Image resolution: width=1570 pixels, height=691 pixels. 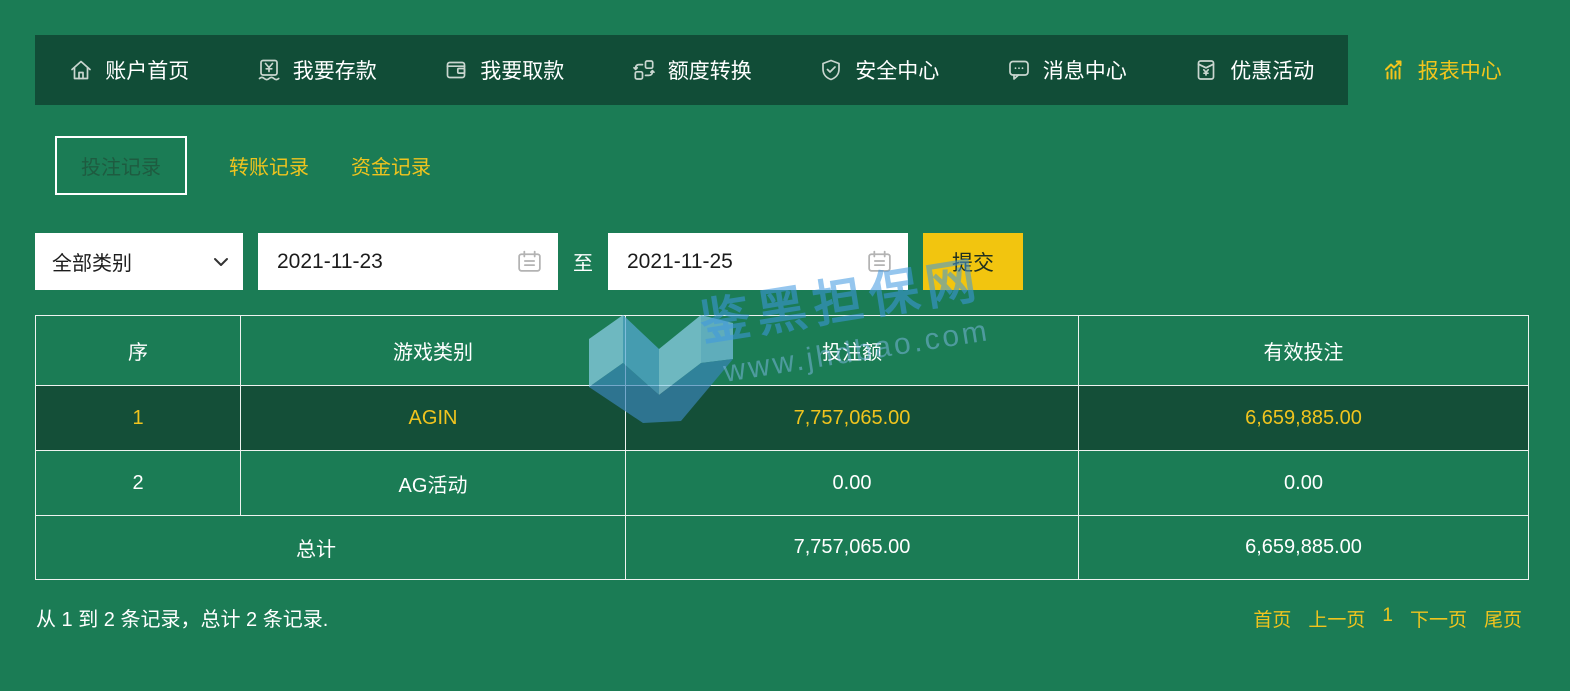 What do you see at coordinates (709, 71) in the screenshot?
I see `nav-label: 额度转换` at bounding box center [709, 71].